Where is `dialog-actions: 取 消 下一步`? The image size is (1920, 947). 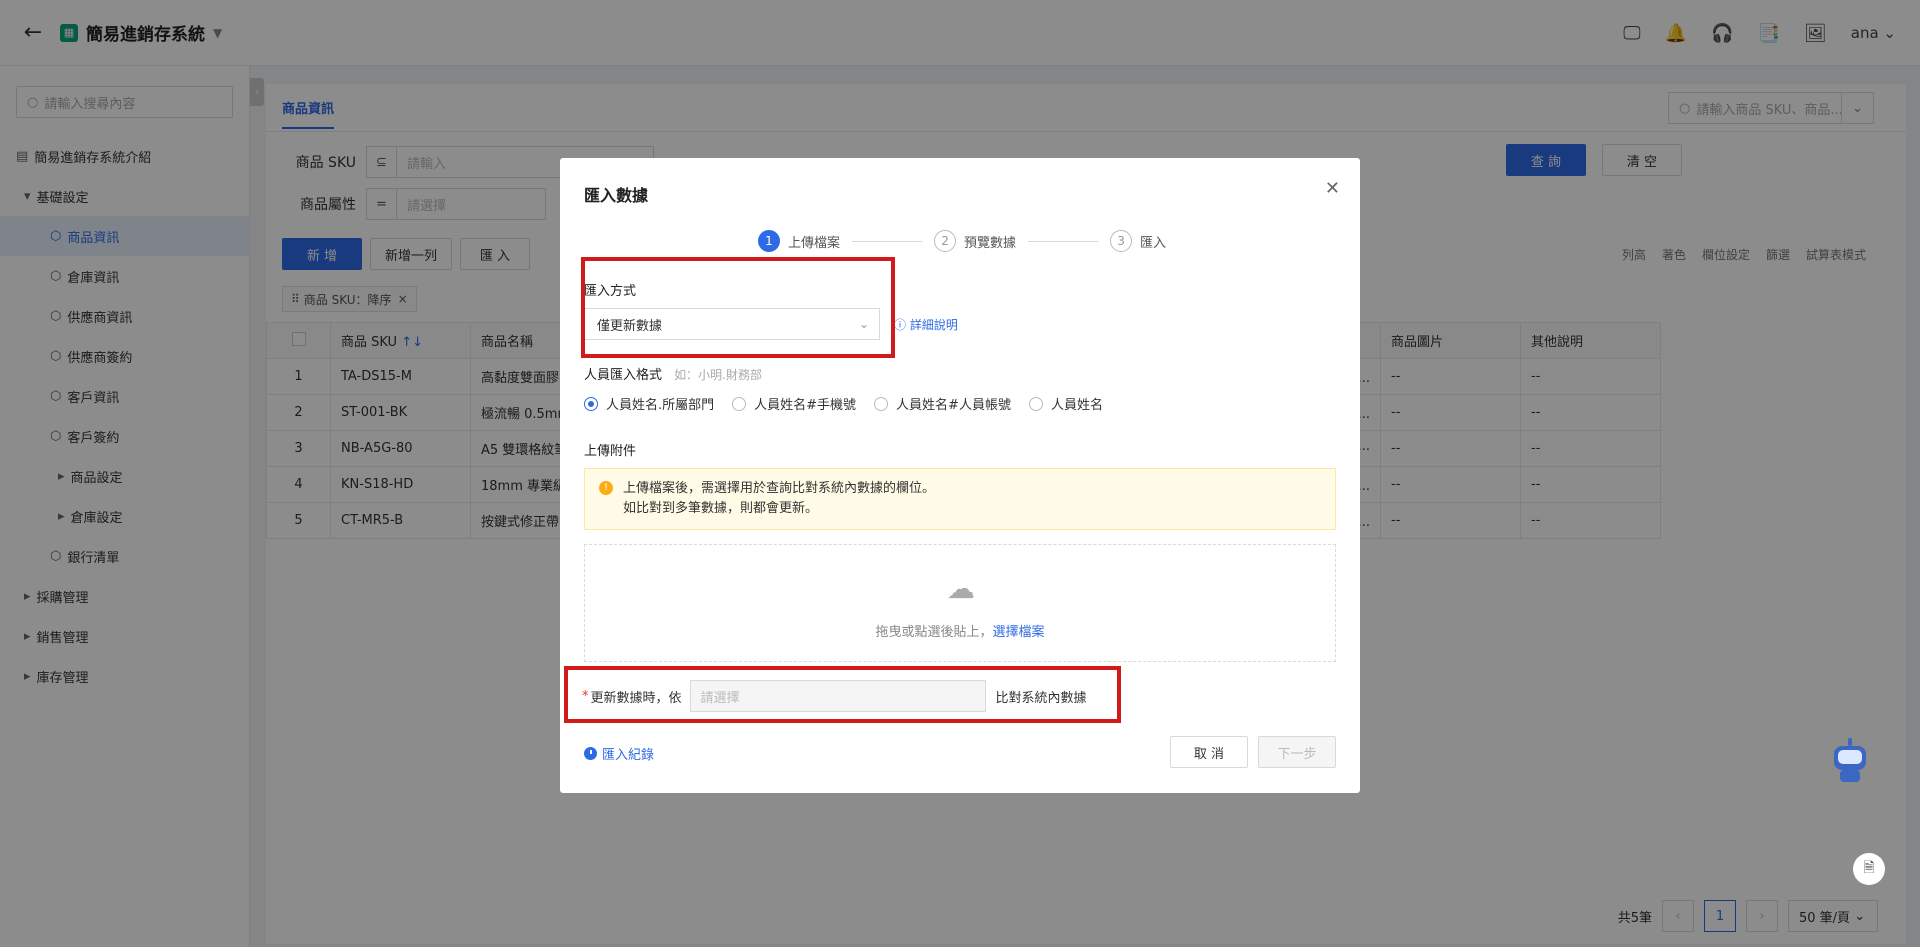 dialog-actions: 取 消 下一步 is located at coordinates (1253, 752).